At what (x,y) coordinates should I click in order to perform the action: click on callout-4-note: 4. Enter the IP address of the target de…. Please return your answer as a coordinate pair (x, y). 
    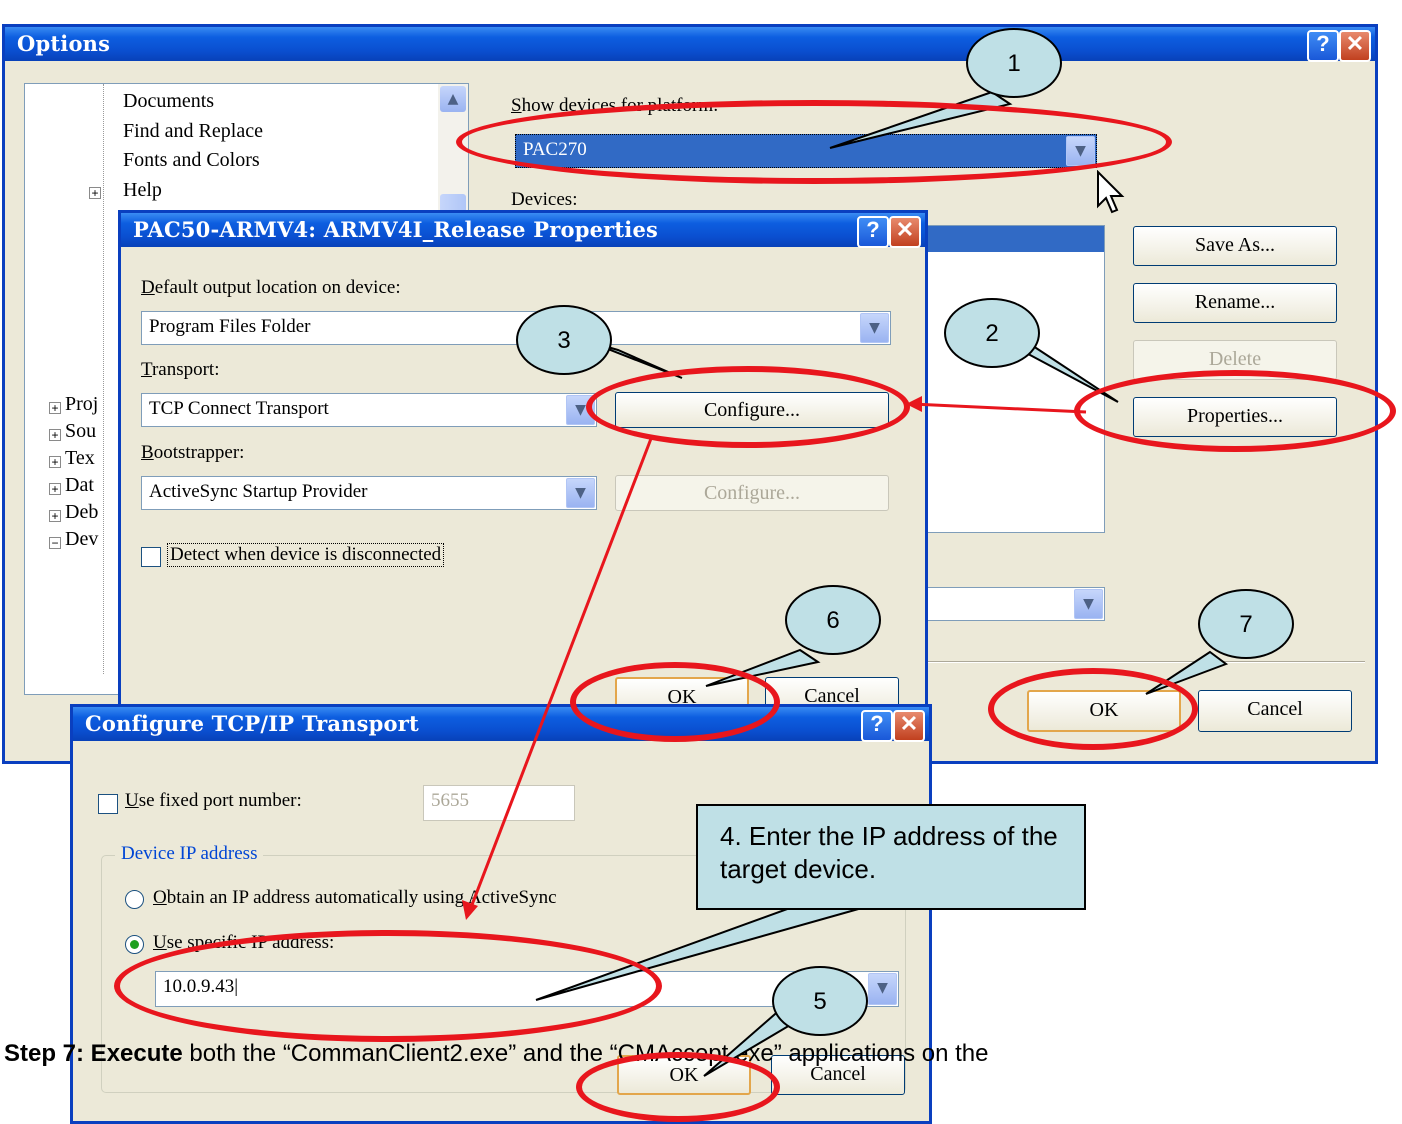
    Looking at the image, I should click on (891, 857).